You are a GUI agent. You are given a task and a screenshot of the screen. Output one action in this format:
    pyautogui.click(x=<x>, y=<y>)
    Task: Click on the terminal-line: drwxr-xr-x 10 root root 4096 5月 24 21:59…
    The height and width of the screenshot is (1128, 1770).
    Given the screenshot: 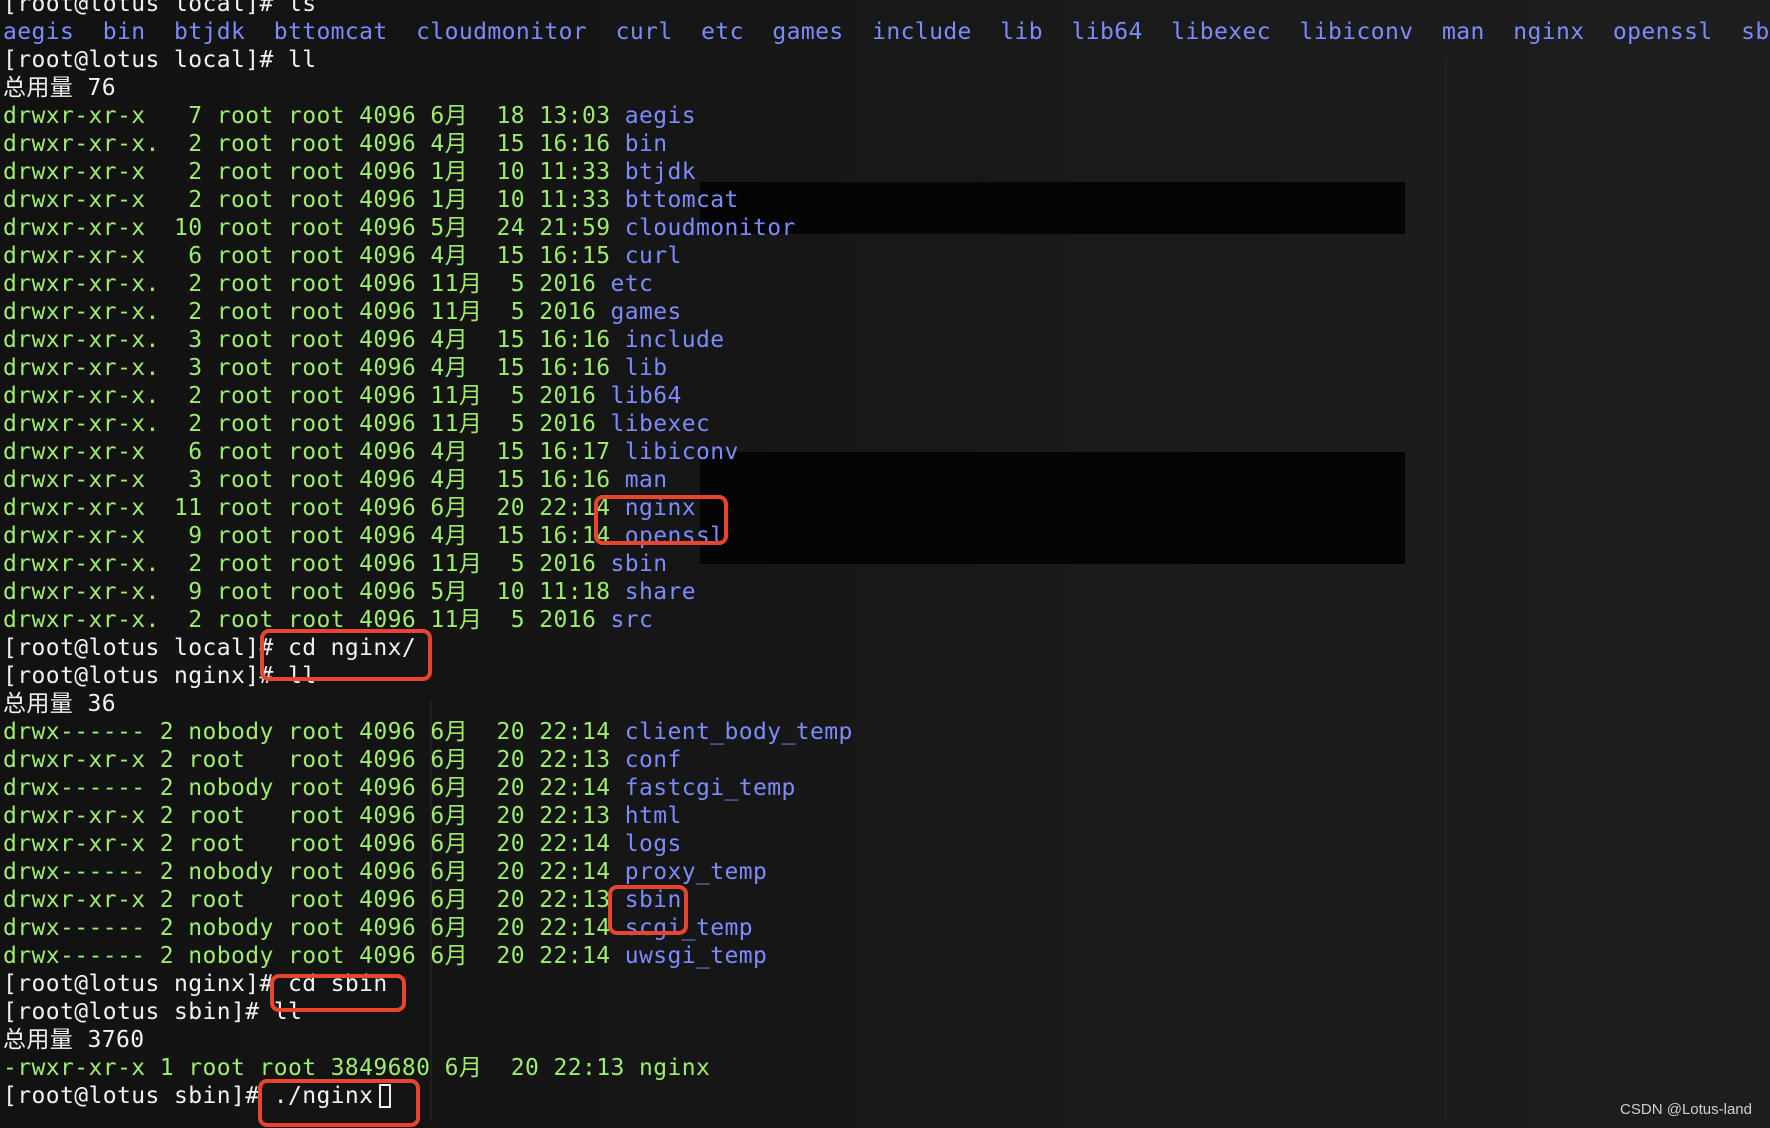 What is the action you would take?
    pyautogui.click(x=885, y=228)
    